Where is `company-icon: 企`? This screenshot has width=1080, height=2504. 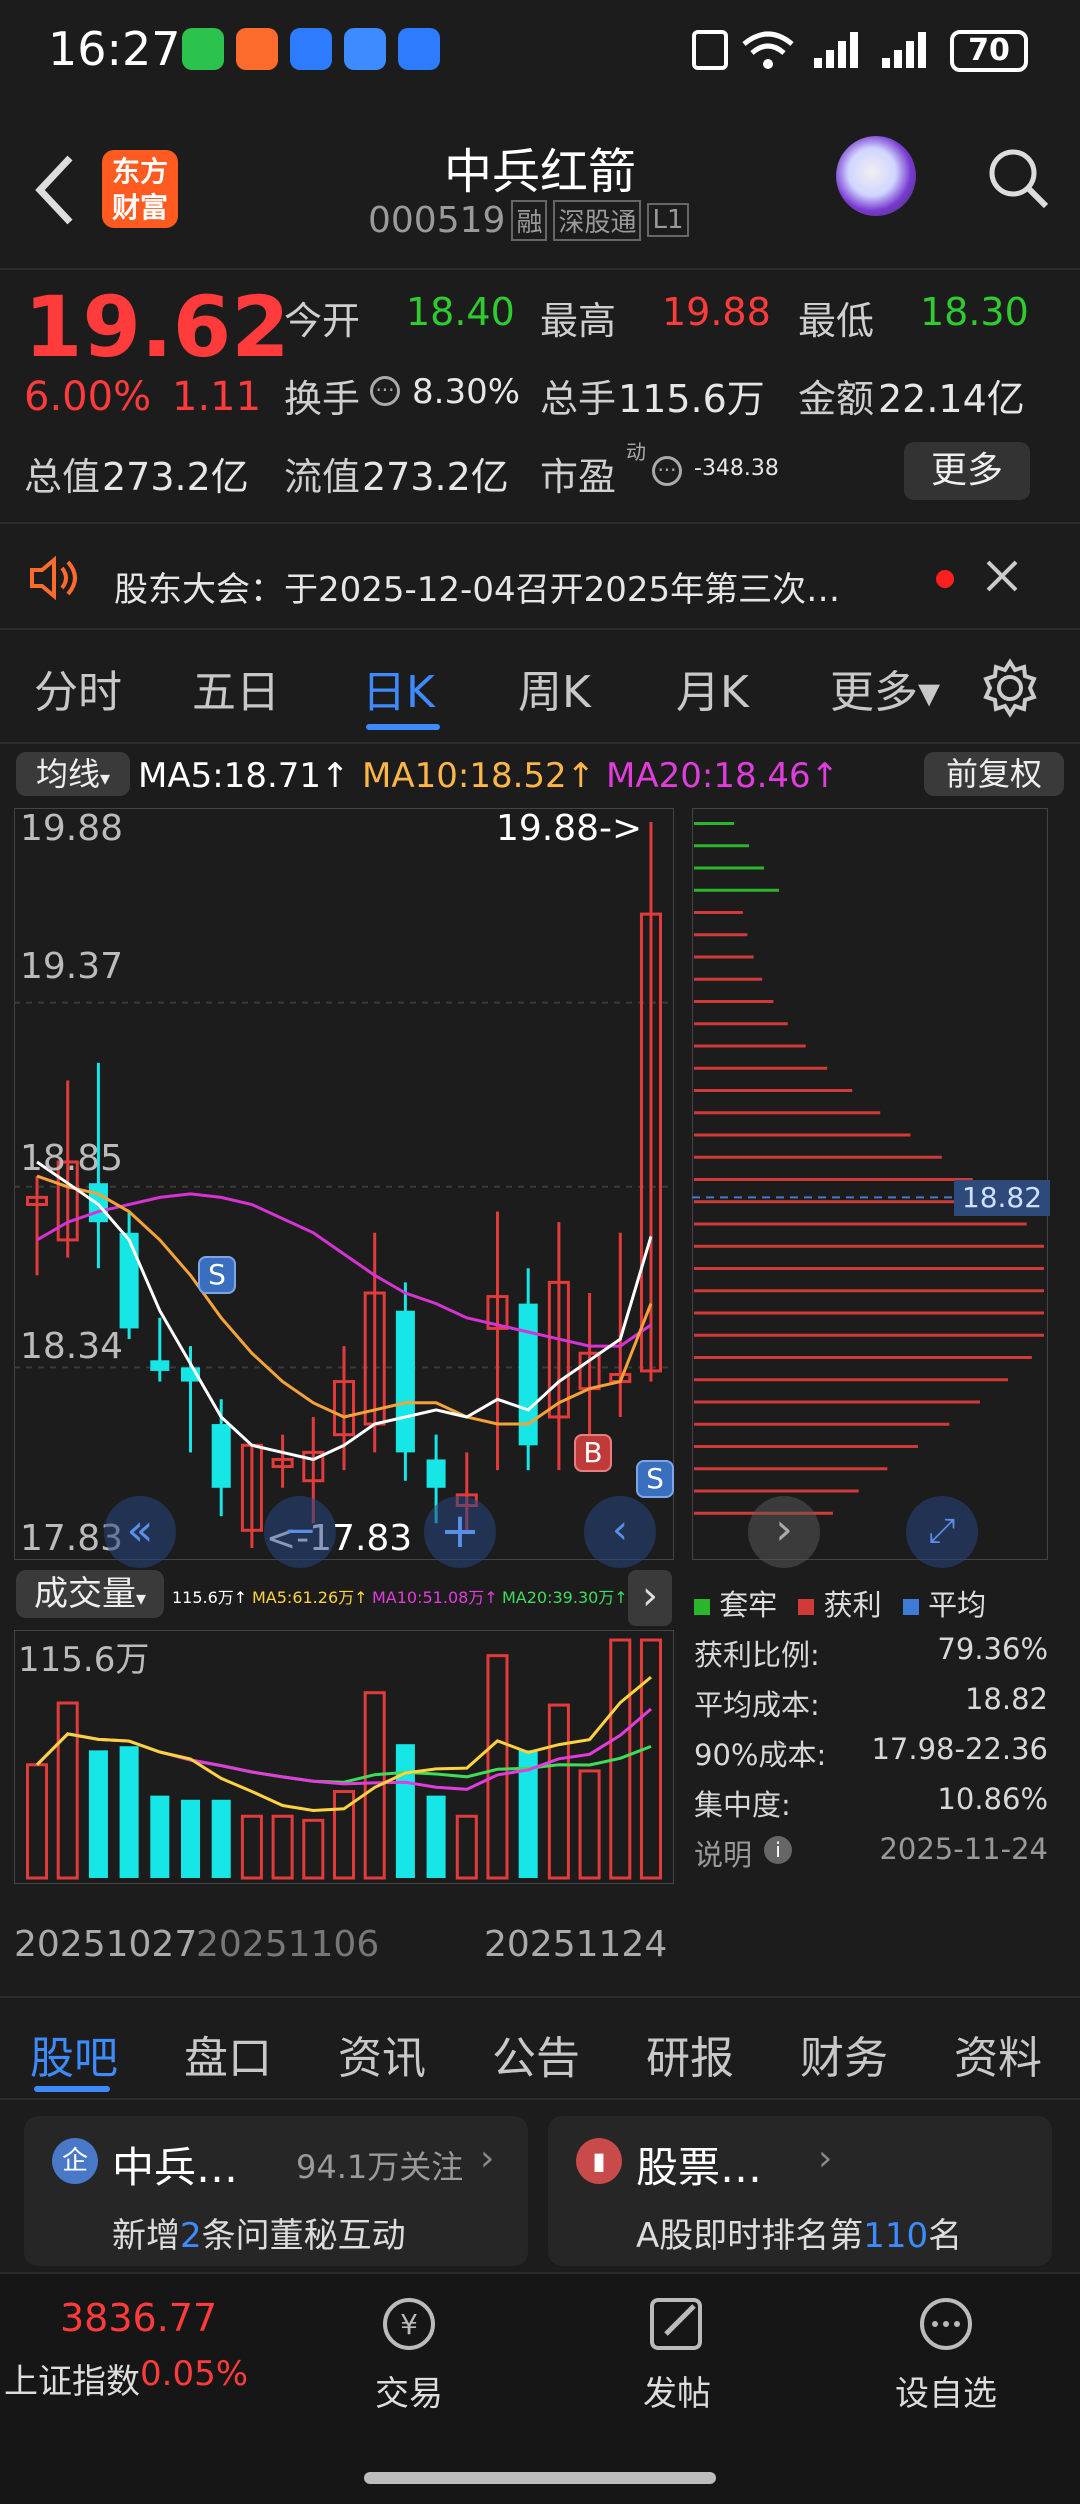 company-icon: 企 is located at coordinates (75, 2161).